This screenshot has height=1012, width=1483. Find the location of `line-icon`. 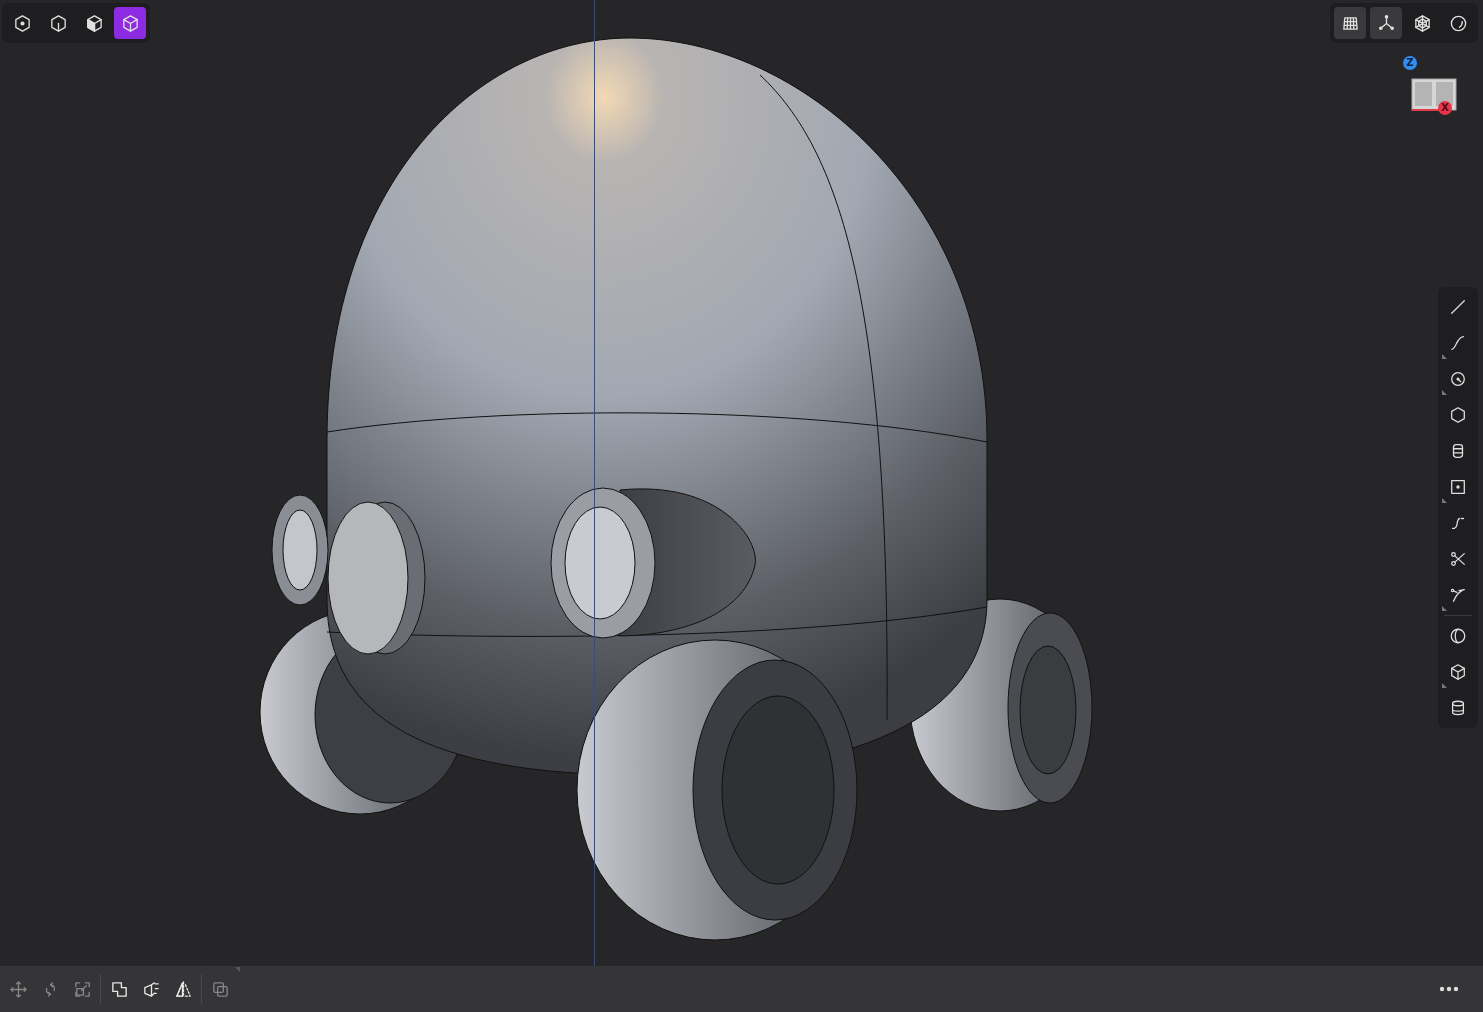

line-icon is located at coordinates (1458, 307).